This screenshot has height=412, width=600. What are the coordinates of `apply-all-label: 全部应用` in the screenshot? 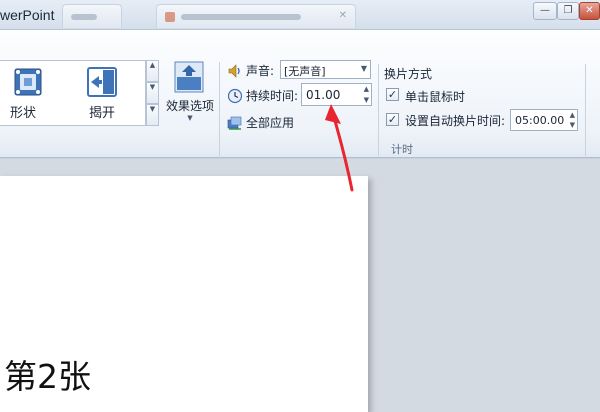 It's located at (270, 123).